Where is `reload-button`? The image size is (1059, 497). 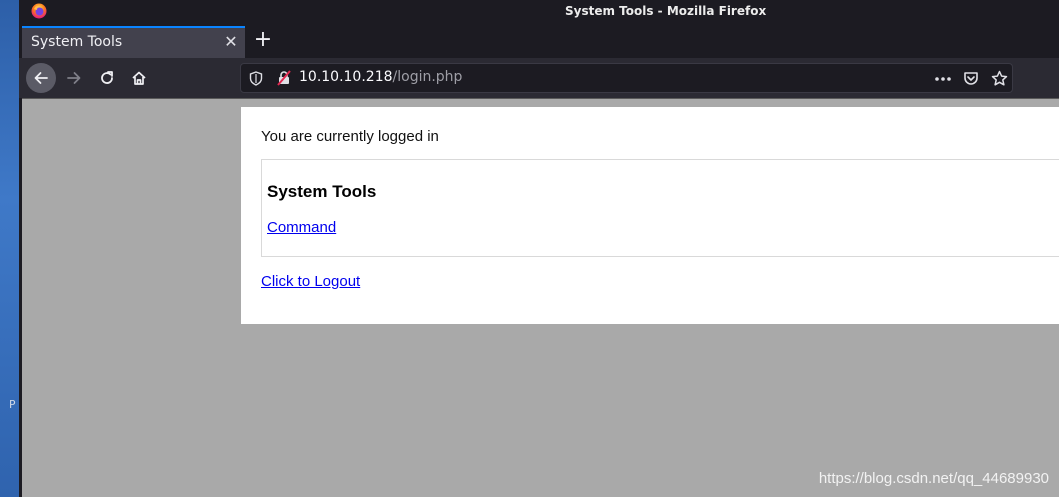
reload-button is located at coordinates (107, 78).